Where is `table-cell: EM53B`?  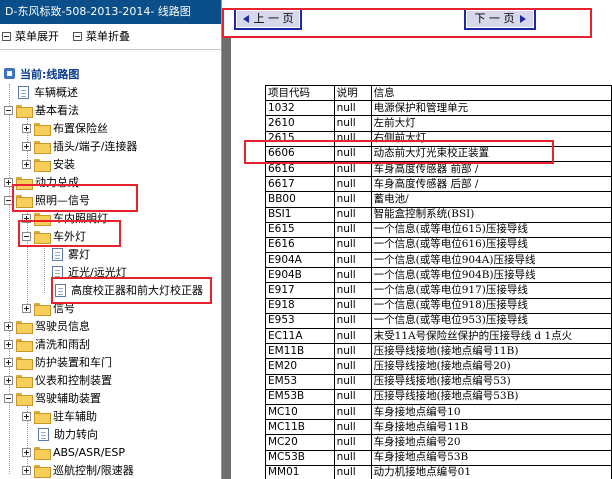
table-cell: EM53B is located at coordinates (300, 396).